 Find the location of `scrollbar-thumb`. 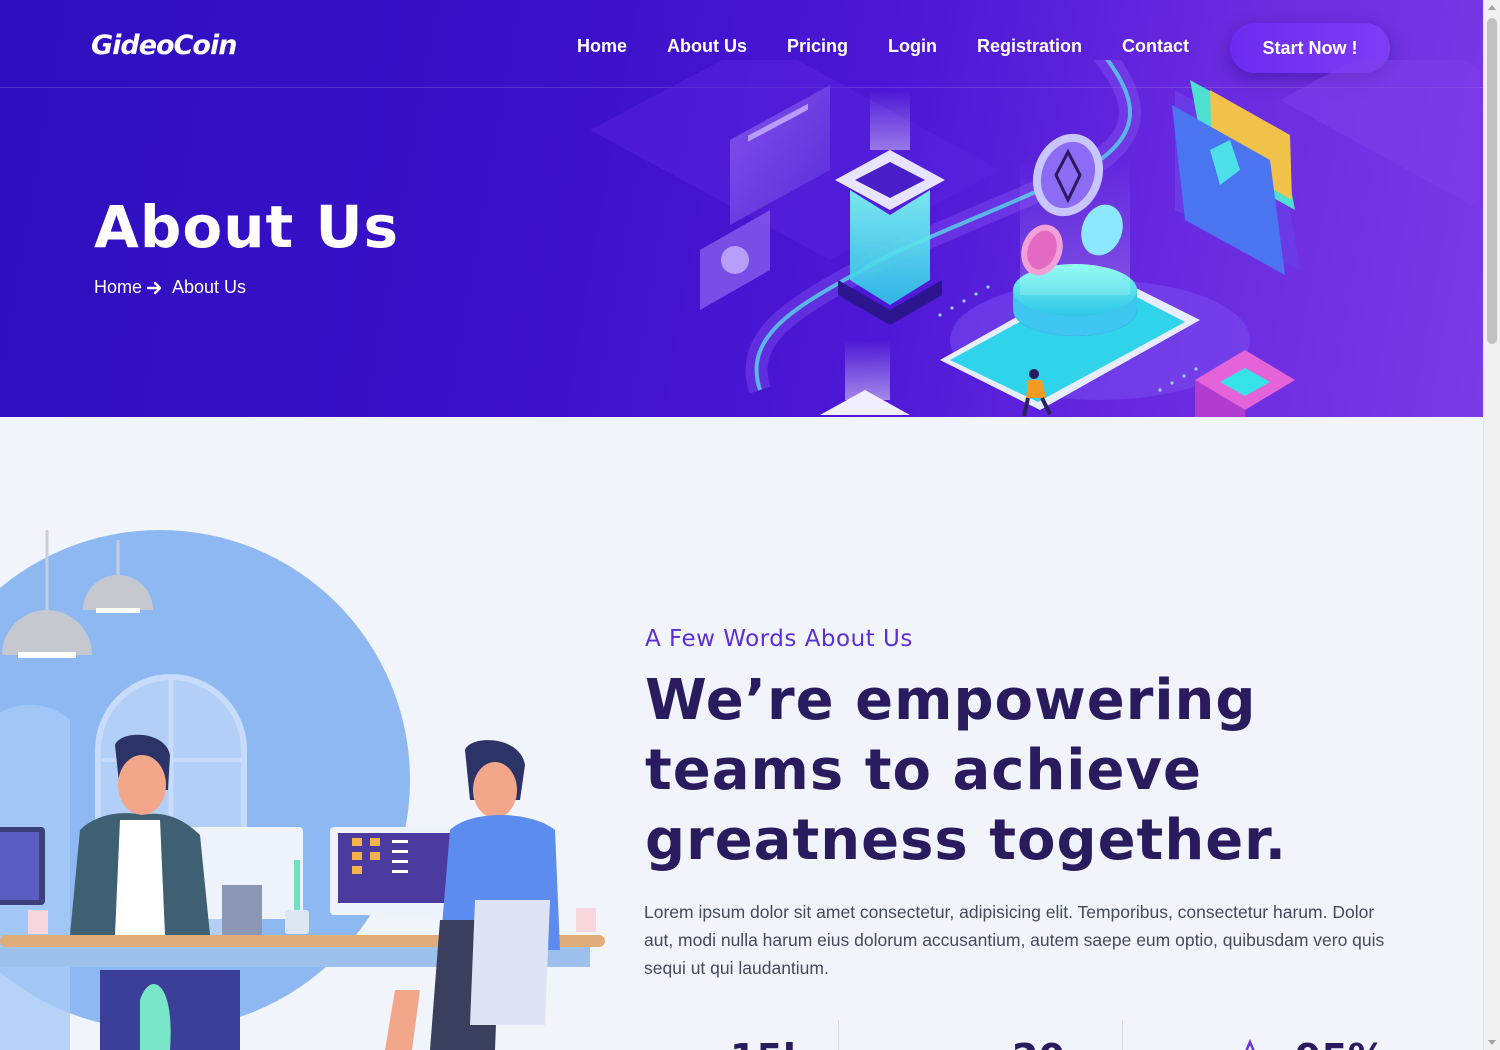

scrollbar-thumb is located at coordinates (1492, 181).